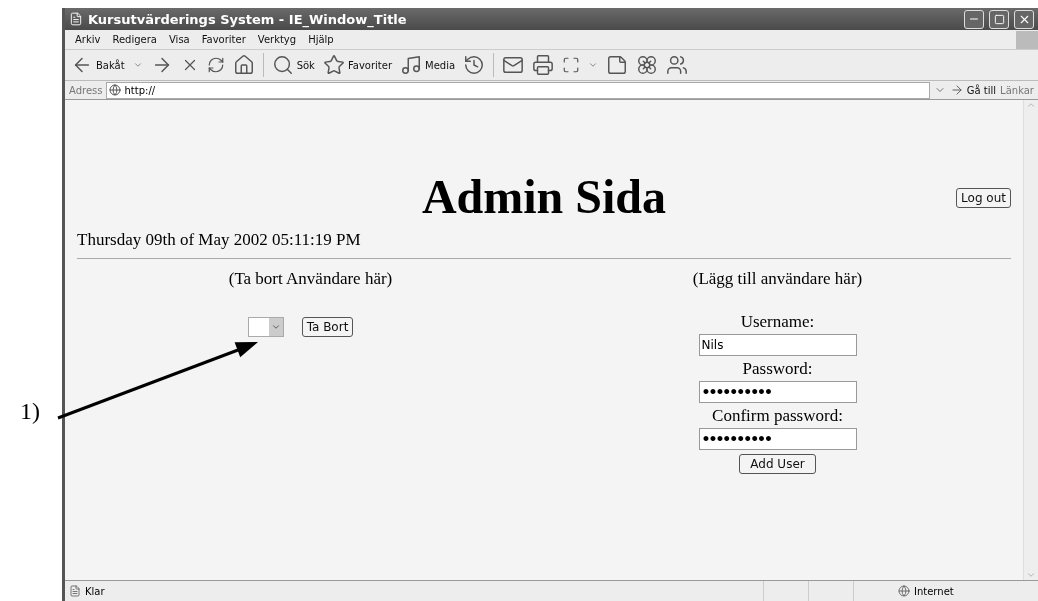 The width and height of the screenshot is (1038, 601). What do you see at coordinates (277, 39) in the screenshot?
I see `menu-item: Verktyg` at bounding box center [277, 39].